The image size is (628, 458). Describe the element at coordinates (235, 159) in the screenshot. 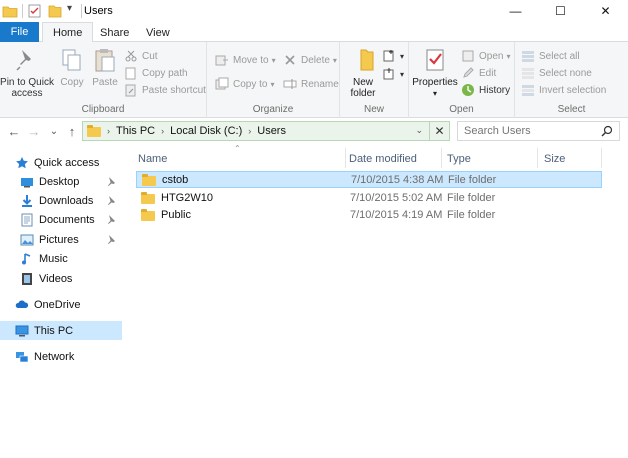

I see `column-header-name: Name` at that location.